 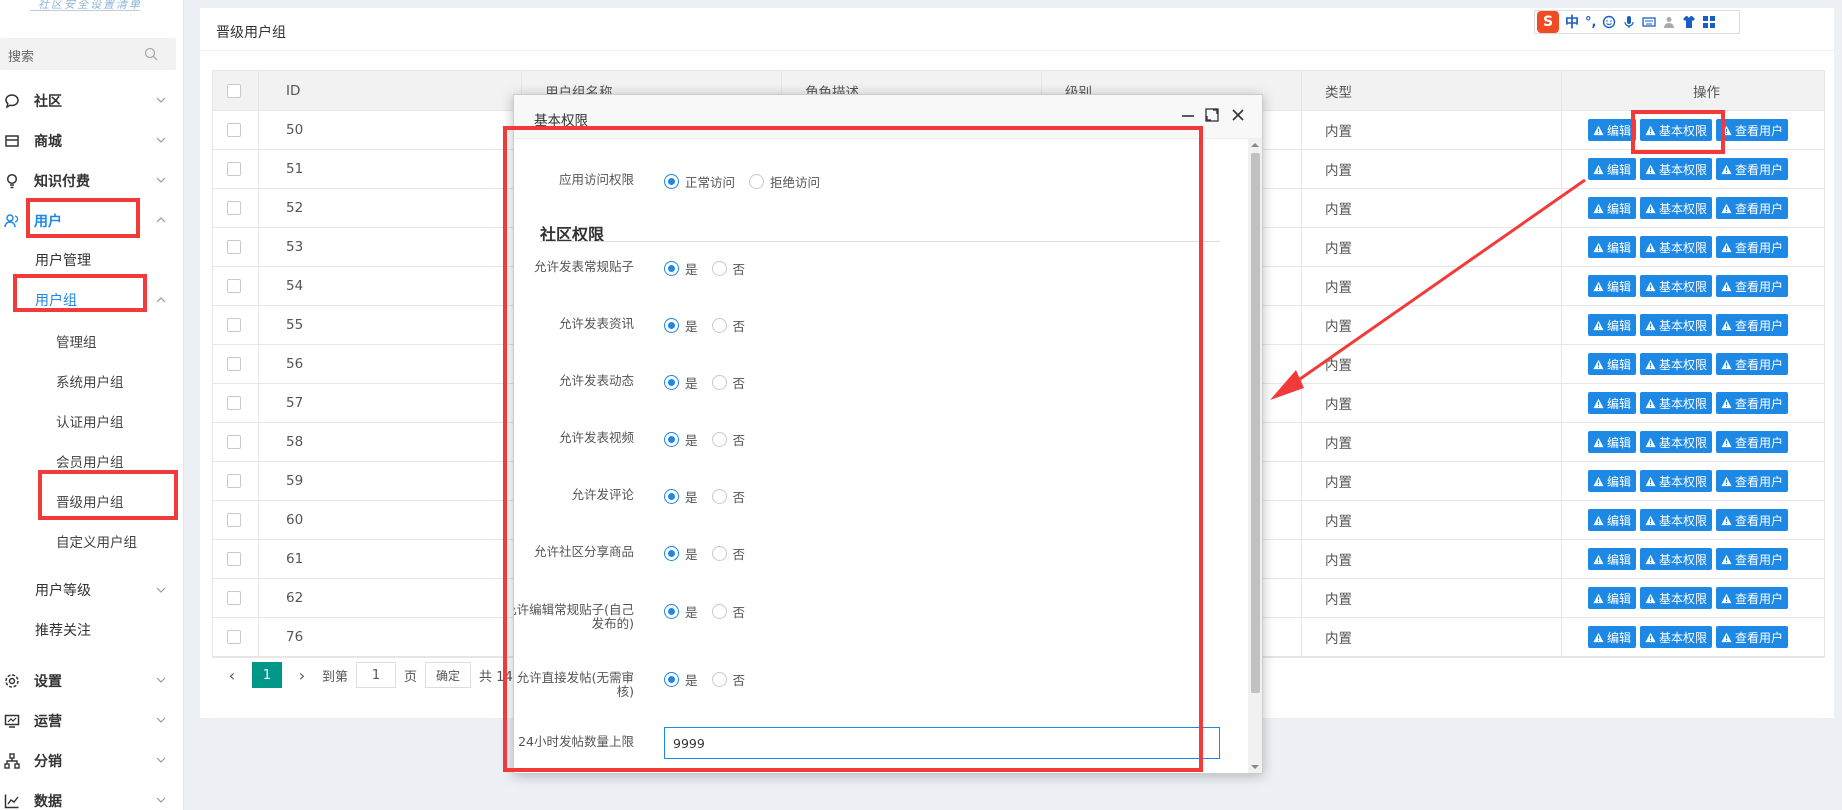 I want to click on maximize-icon, so click(x=1212, y=115).